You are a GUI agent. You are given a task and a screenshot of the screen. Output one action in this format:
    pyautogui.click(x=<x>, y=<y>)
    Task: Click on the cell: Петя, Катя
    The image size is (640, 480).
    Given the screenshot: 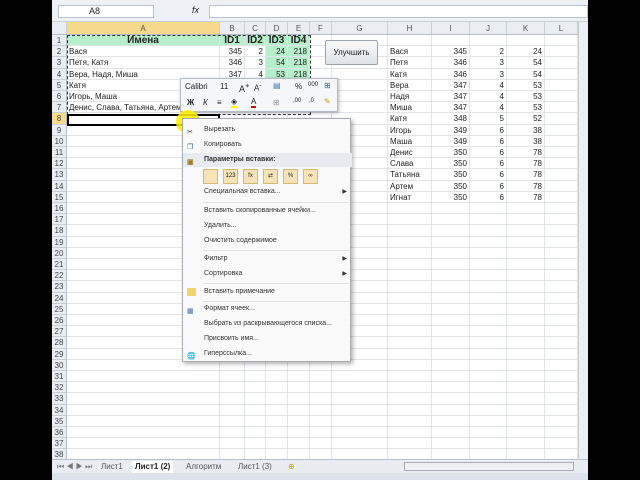 What is the action you would take?
    pyautogui.click(x=143, y=63)
    